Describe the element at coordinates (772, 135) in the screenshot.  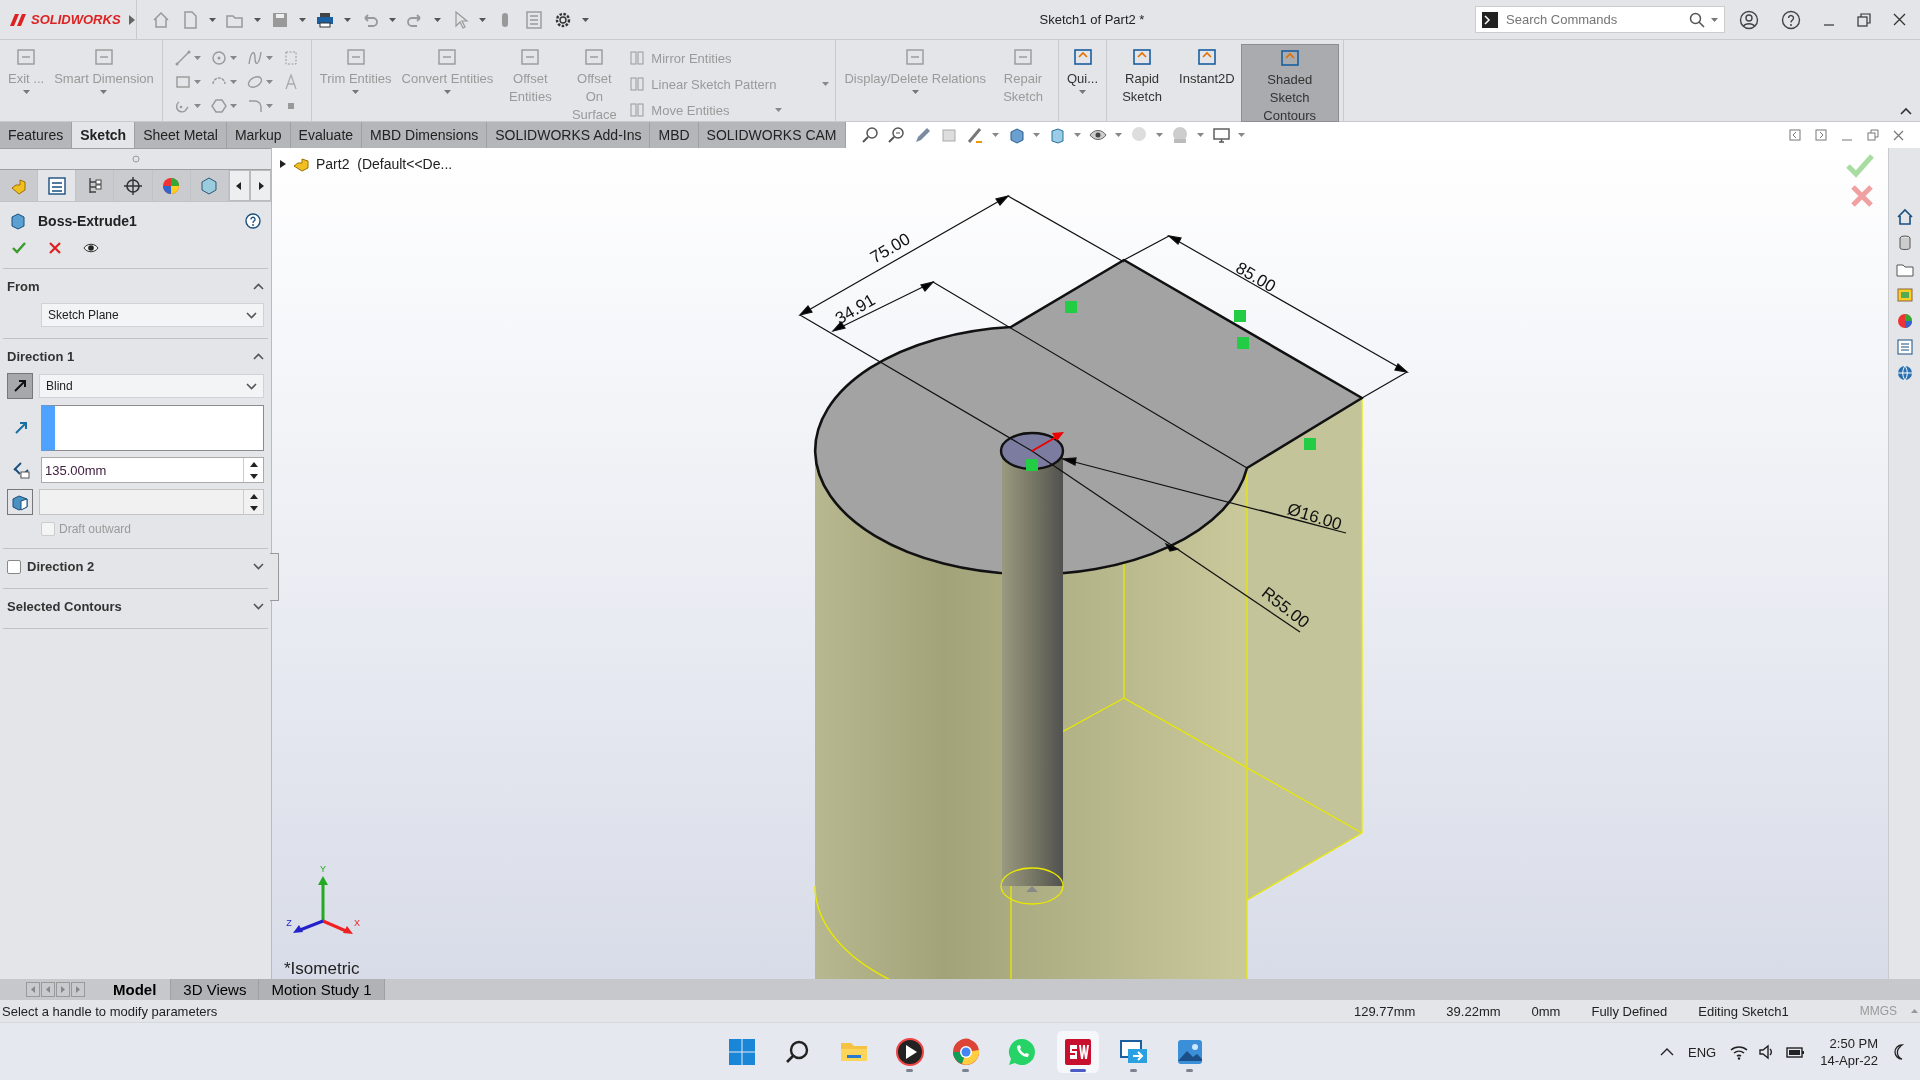
I see `tab: SOLIDWORKS CAM` at that location.